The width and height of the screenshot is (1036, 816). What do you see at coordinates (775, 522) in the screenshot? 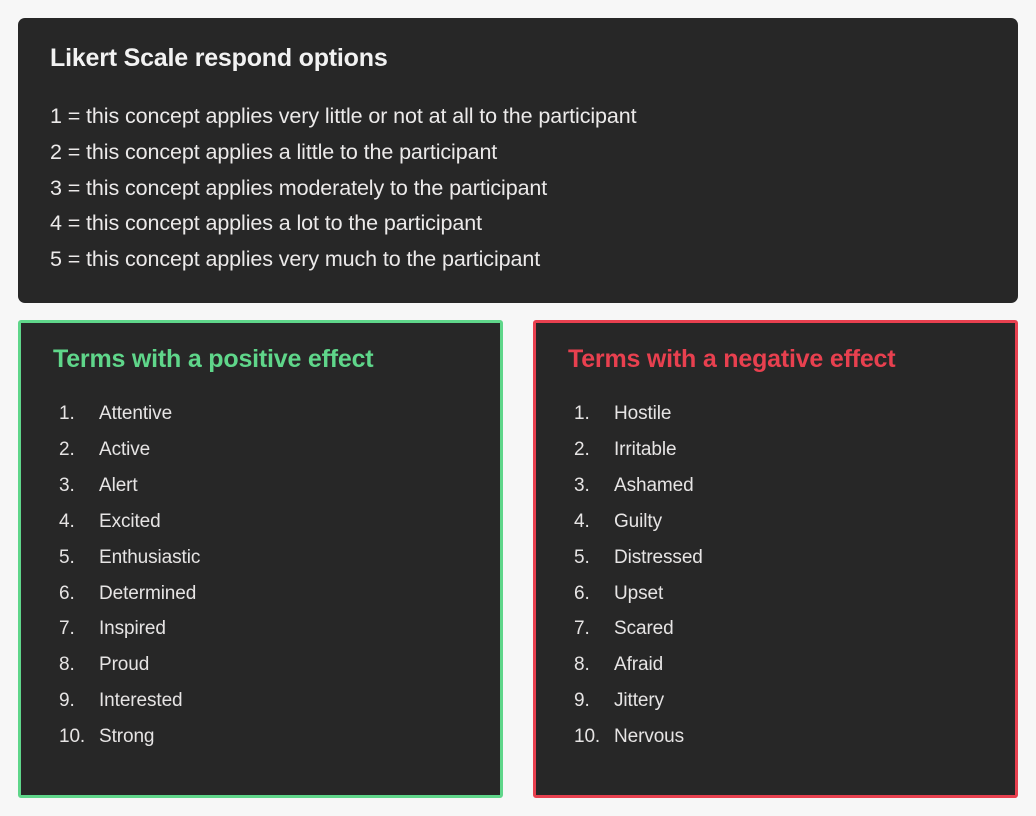
I see `list-item: 4. Guilty` at bounding box center [775, 522].